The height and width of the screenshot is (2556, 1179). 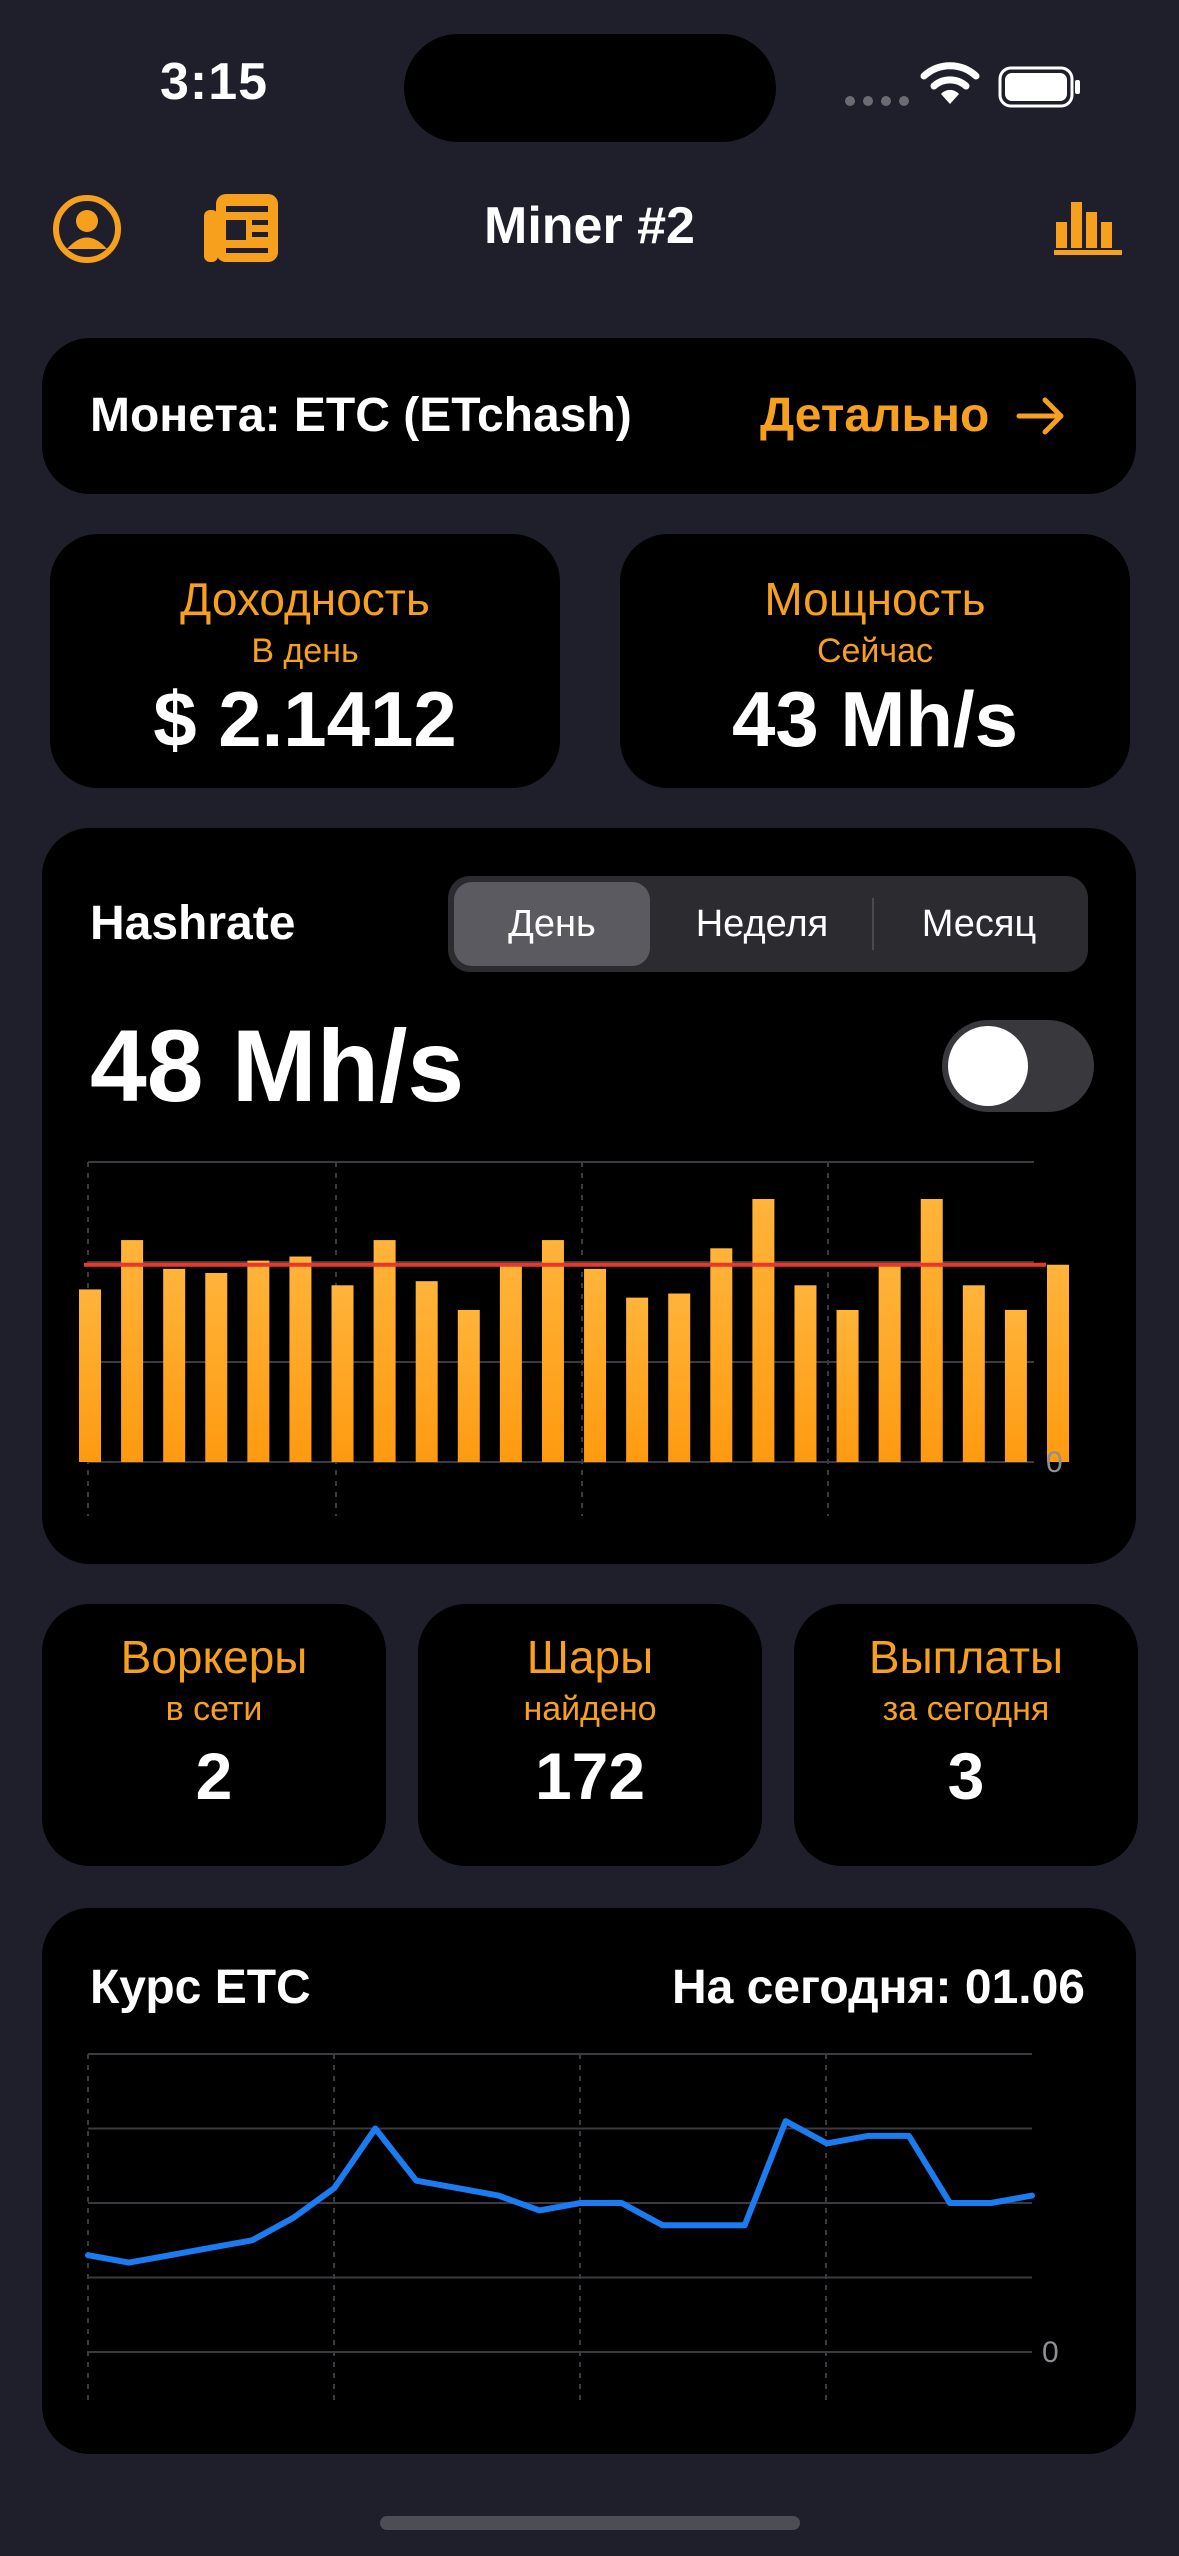 I want to click on rate-line-chart: 0, so click(x=572, y=2228).